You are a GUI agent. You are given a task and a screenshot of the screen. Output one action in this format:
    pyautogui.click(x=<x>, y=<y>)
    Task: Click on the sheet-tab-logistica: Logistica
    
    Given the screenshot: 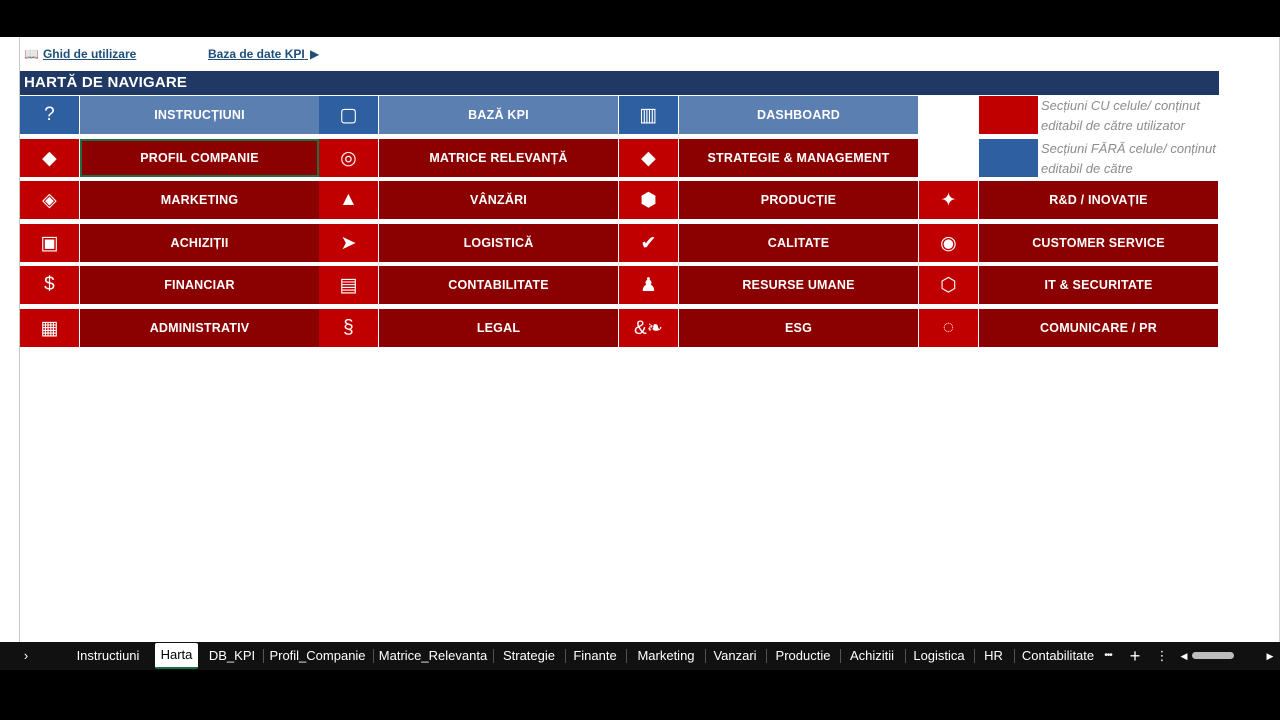 What is the action you would take?
    pyautogui.click(x=939, y=656)
    